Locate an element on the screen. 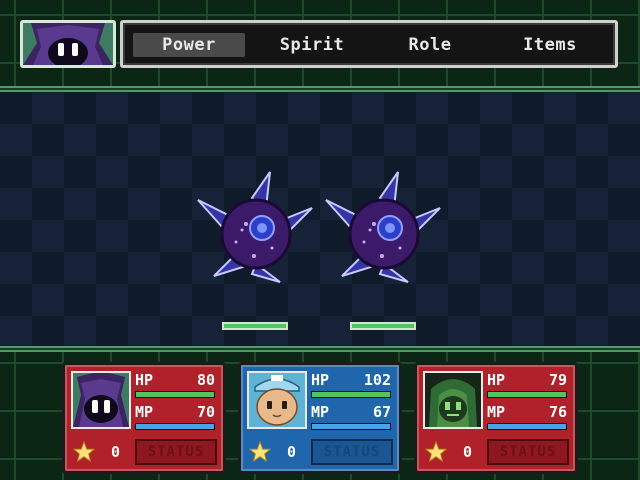 The image size is (640, 480). party-member-1-portrait is located at coordinates (101, 400).